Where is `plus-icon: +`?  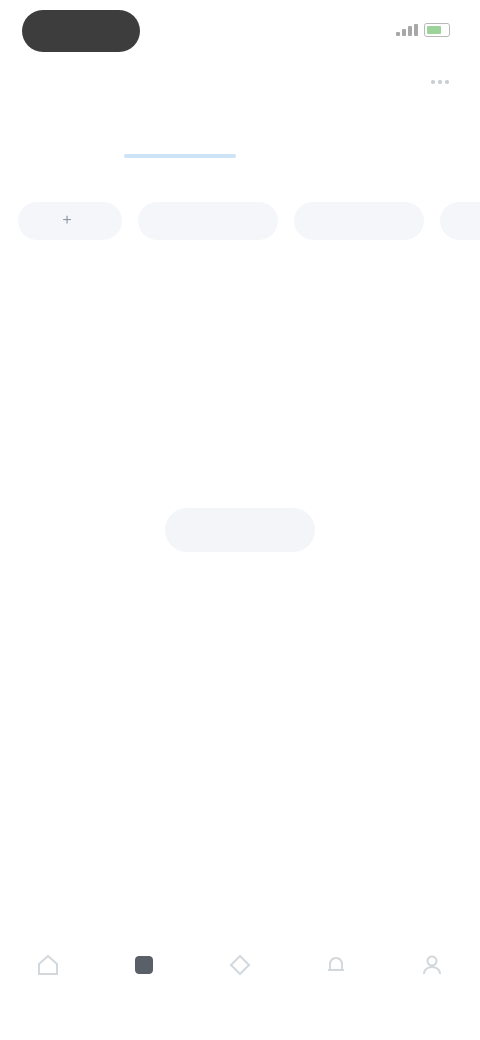 plus-icon: + is located at coordinates (67, 220).